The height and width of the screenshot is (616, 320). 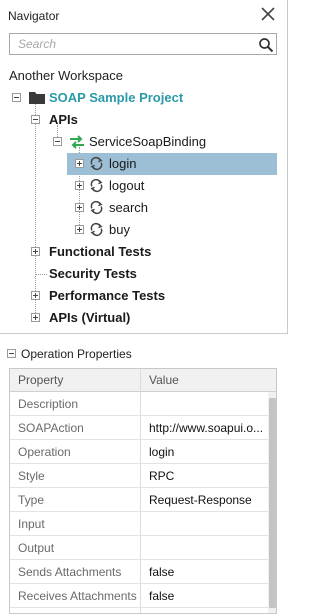 I want to click on apis-label: APIs, so click(x=63, y=119).